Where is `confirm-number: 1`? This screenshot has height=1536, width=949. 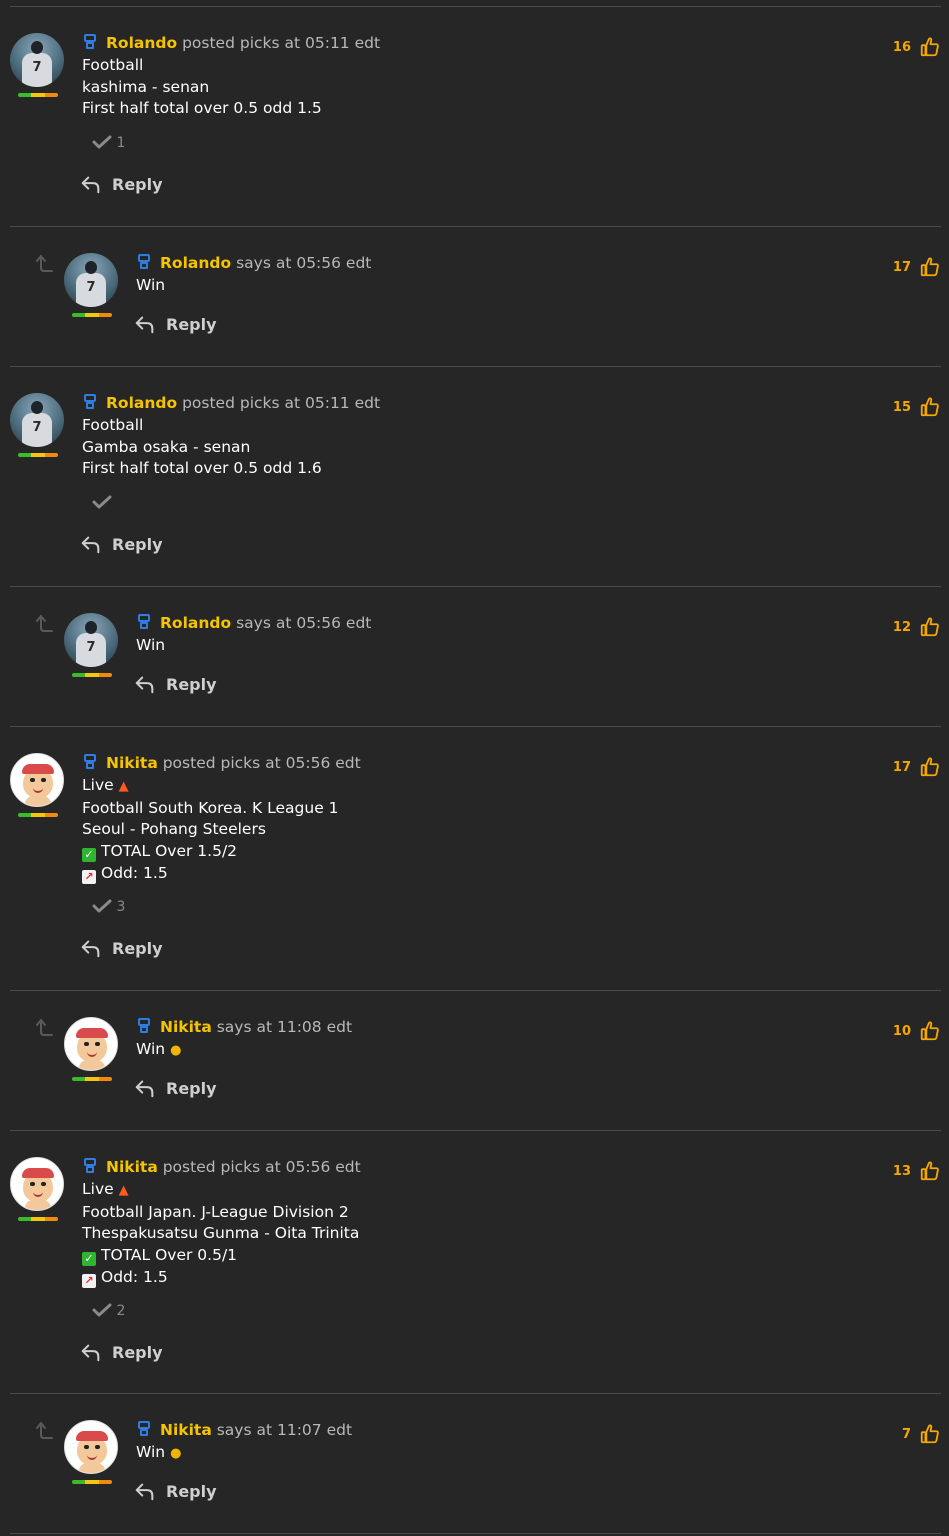 confirm-number: 1 is located at coordinates (121, 143).